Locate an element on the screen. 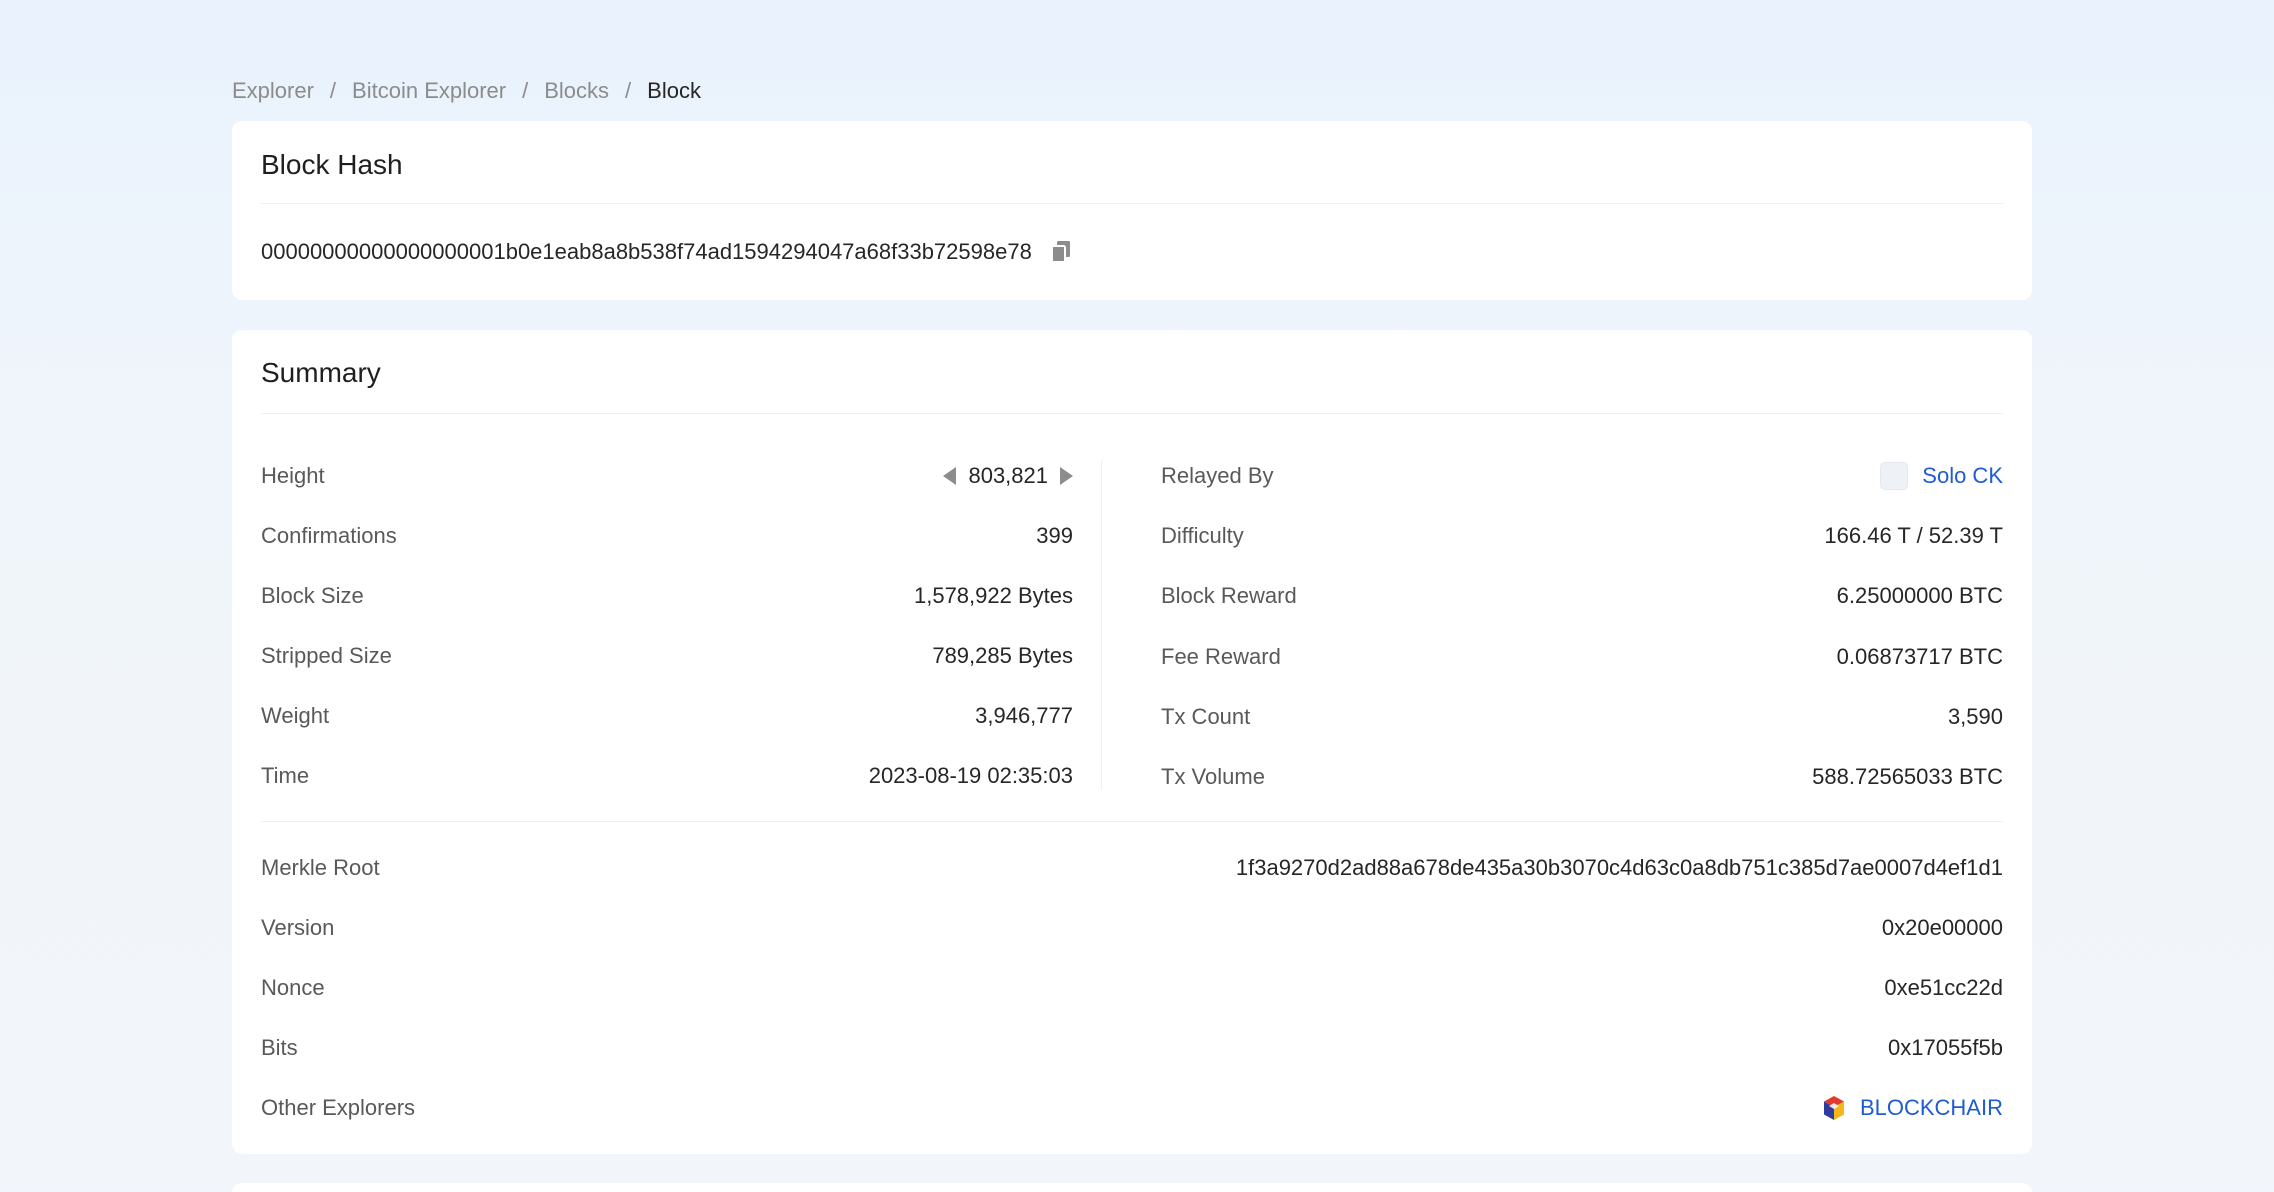 Image resolution: width=2274 pixels, height=1192 pixels. summary-row-block-size: Block Size 1,578,922 Bytes is located at coordinates (667, 596).